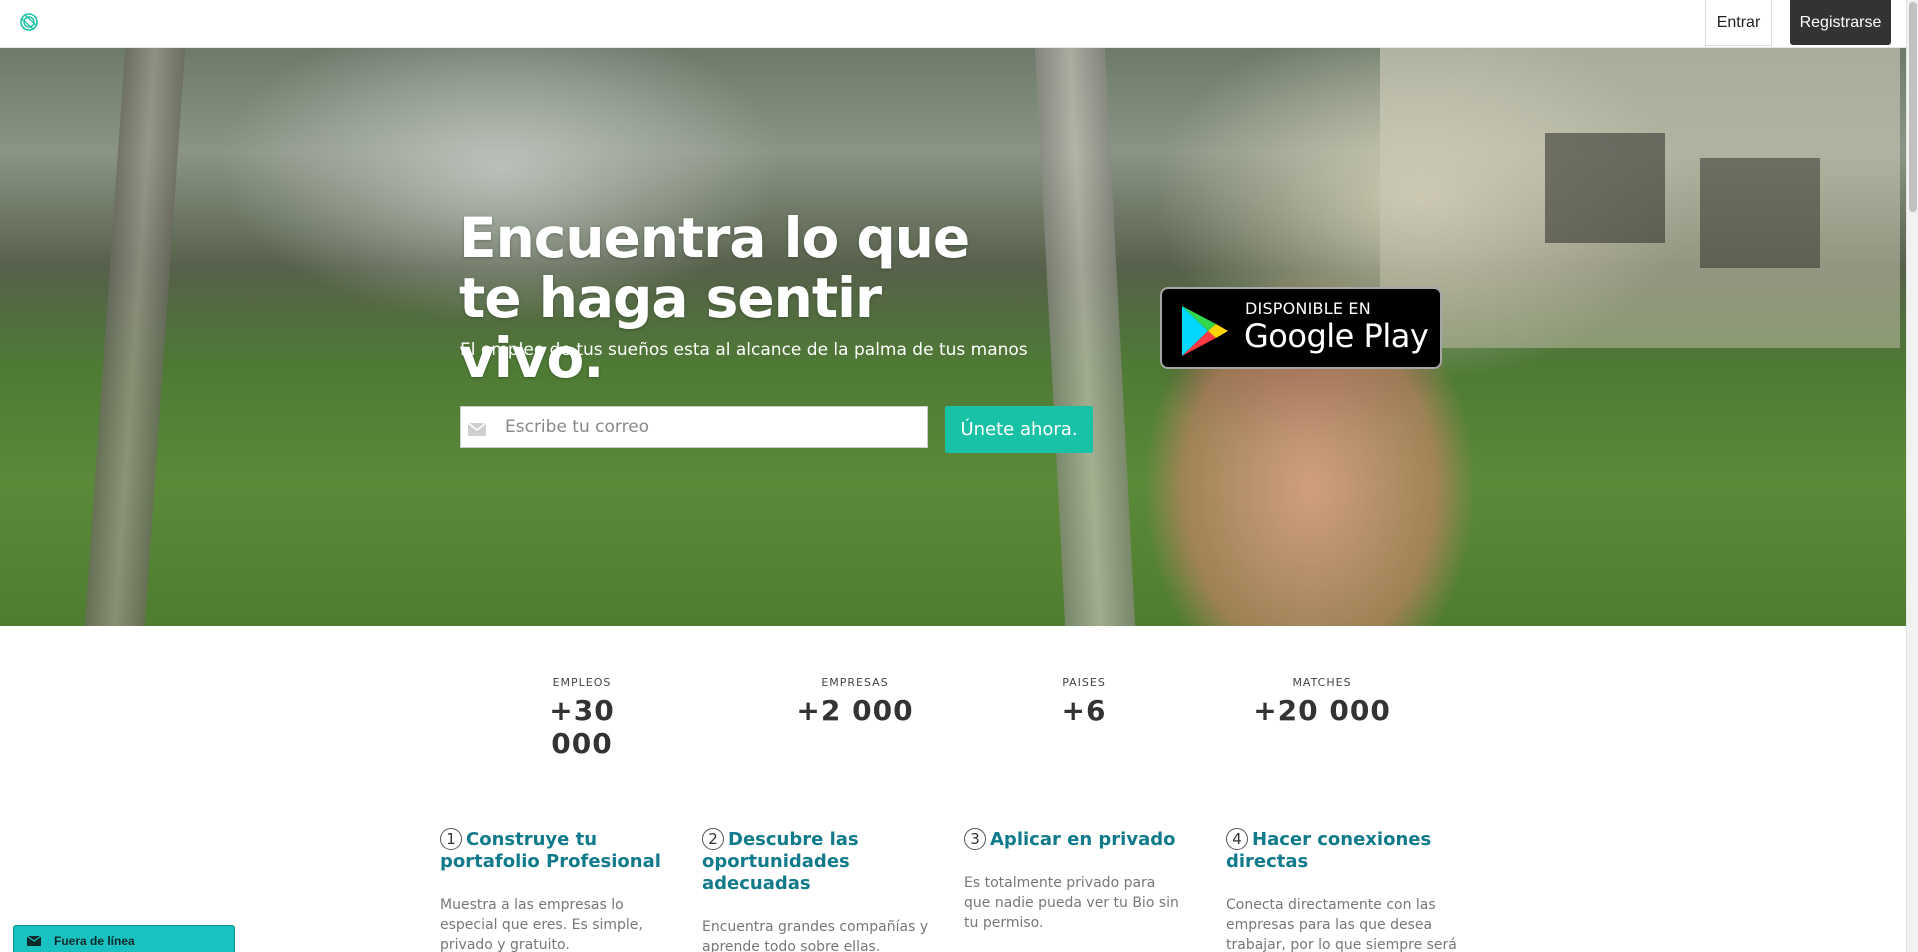 The height and width of the screenshot is (952, 1918). What do you see at coordinates (1322, 710) in the screenshot?
I see `stat-value: +20 000` at bounding box center [1322, 710].